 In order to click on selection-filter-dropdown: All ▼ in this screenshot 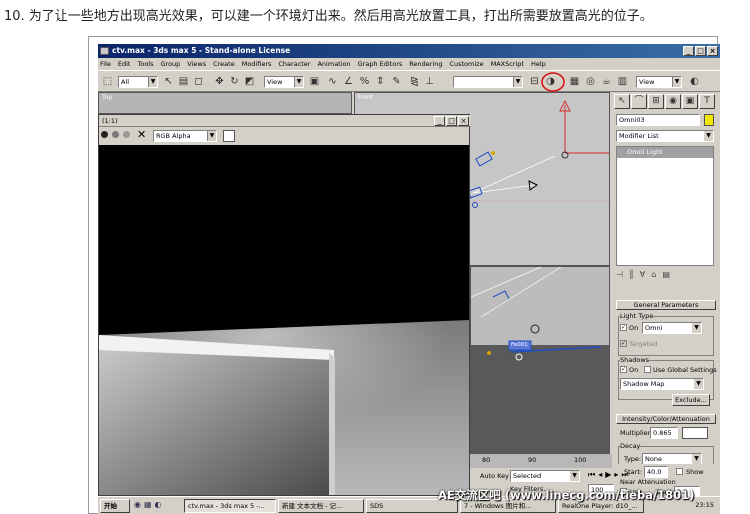, I will do `click(138, 82)`.